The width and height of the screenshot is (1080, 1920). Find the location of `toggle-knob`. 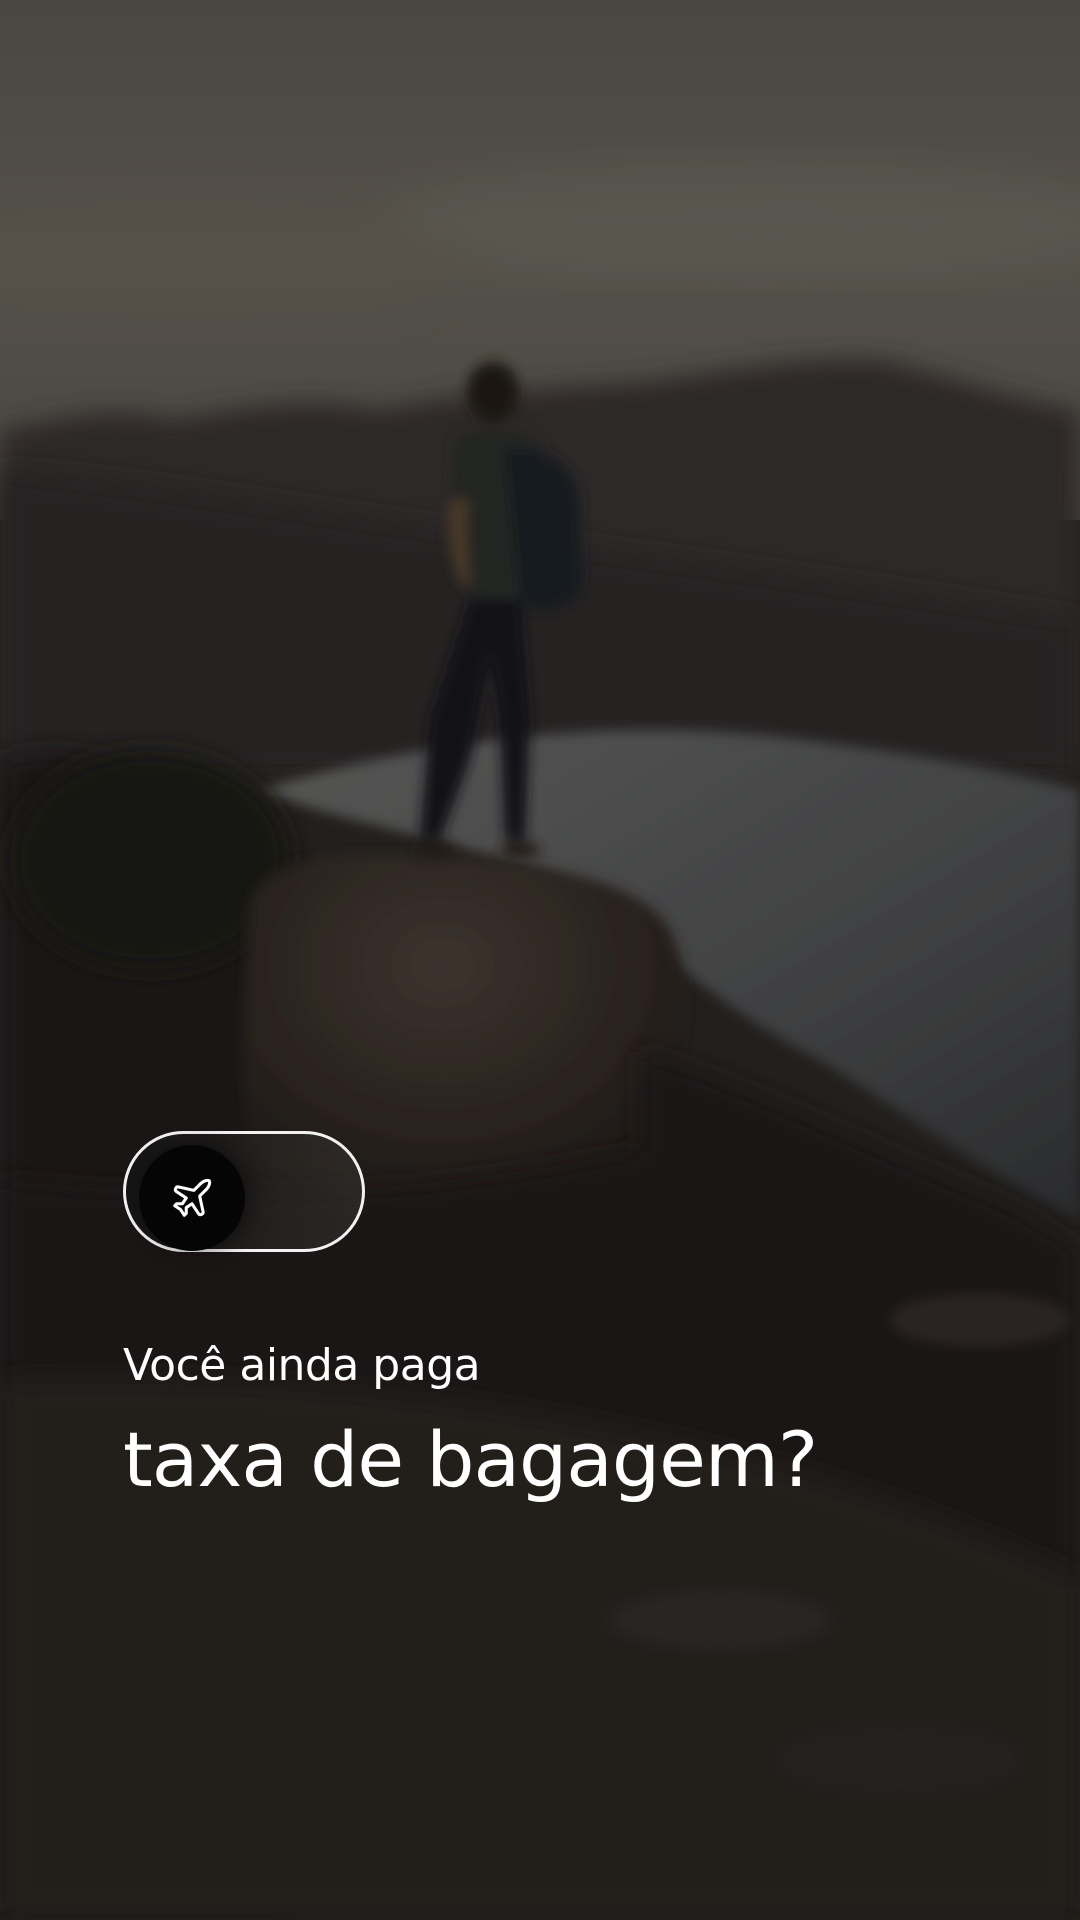

toggle-knob is located at coordinates (192, 1198).